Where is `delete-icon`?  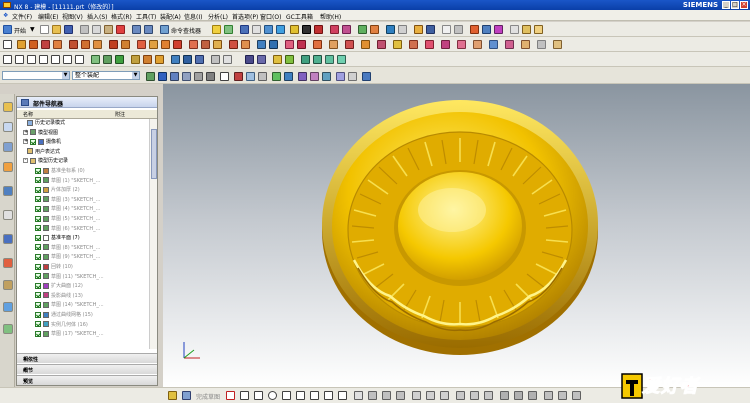 delete-icon is located at coordinates (120, 29).